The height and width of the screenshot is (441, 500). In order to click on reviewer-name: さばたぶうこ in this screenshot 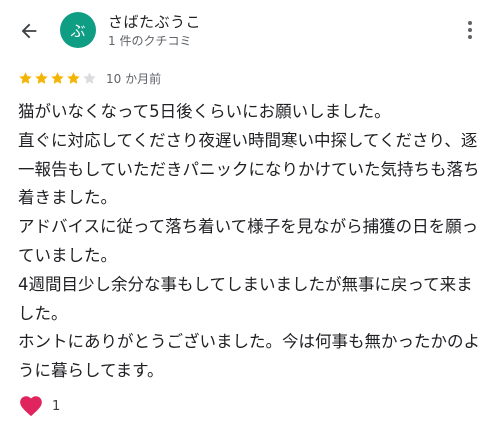, I will do `click(154, 21)`.